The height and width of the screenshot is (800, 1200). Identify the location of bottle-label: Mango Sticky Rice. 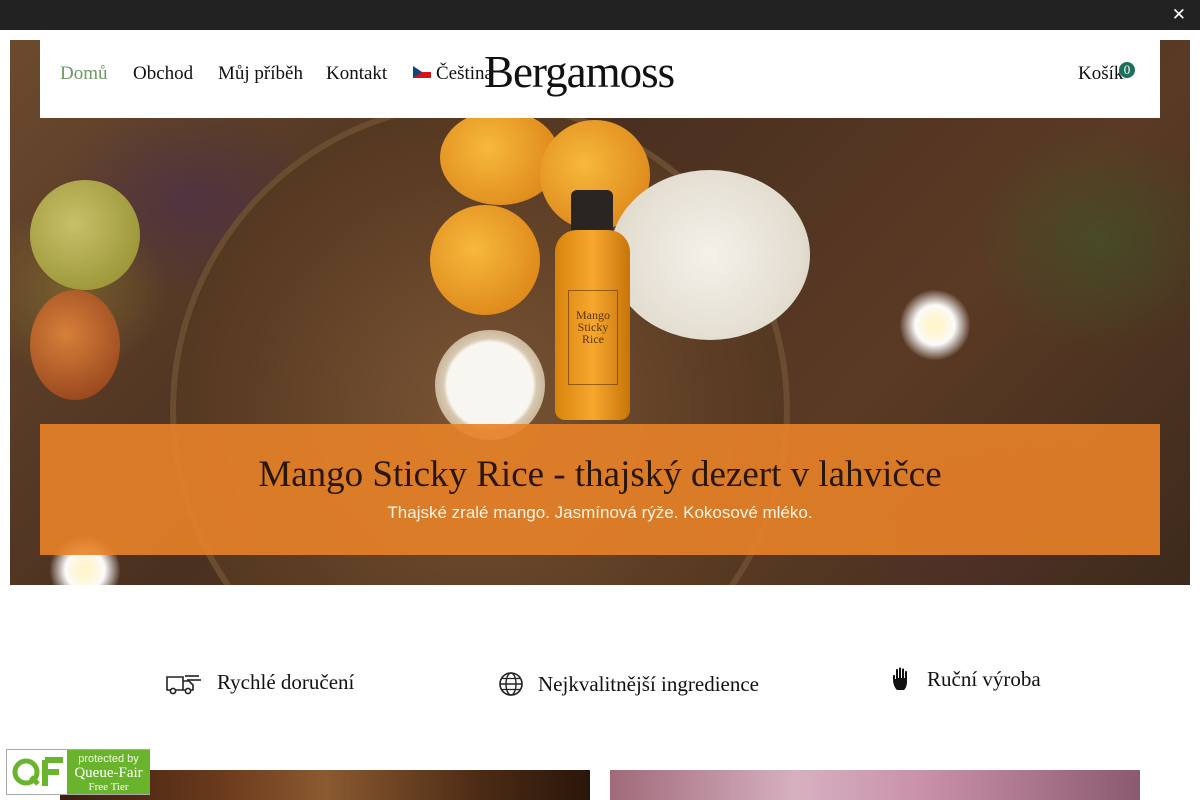
(593, 337).